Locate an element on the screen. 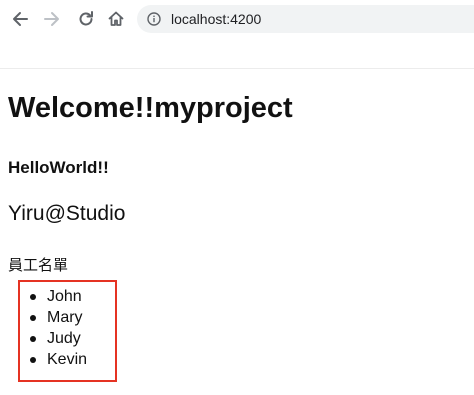 This screenshot has width=474, height=395. employee-list: John Mary Judy Kevin is located at coordinates (47, 328).